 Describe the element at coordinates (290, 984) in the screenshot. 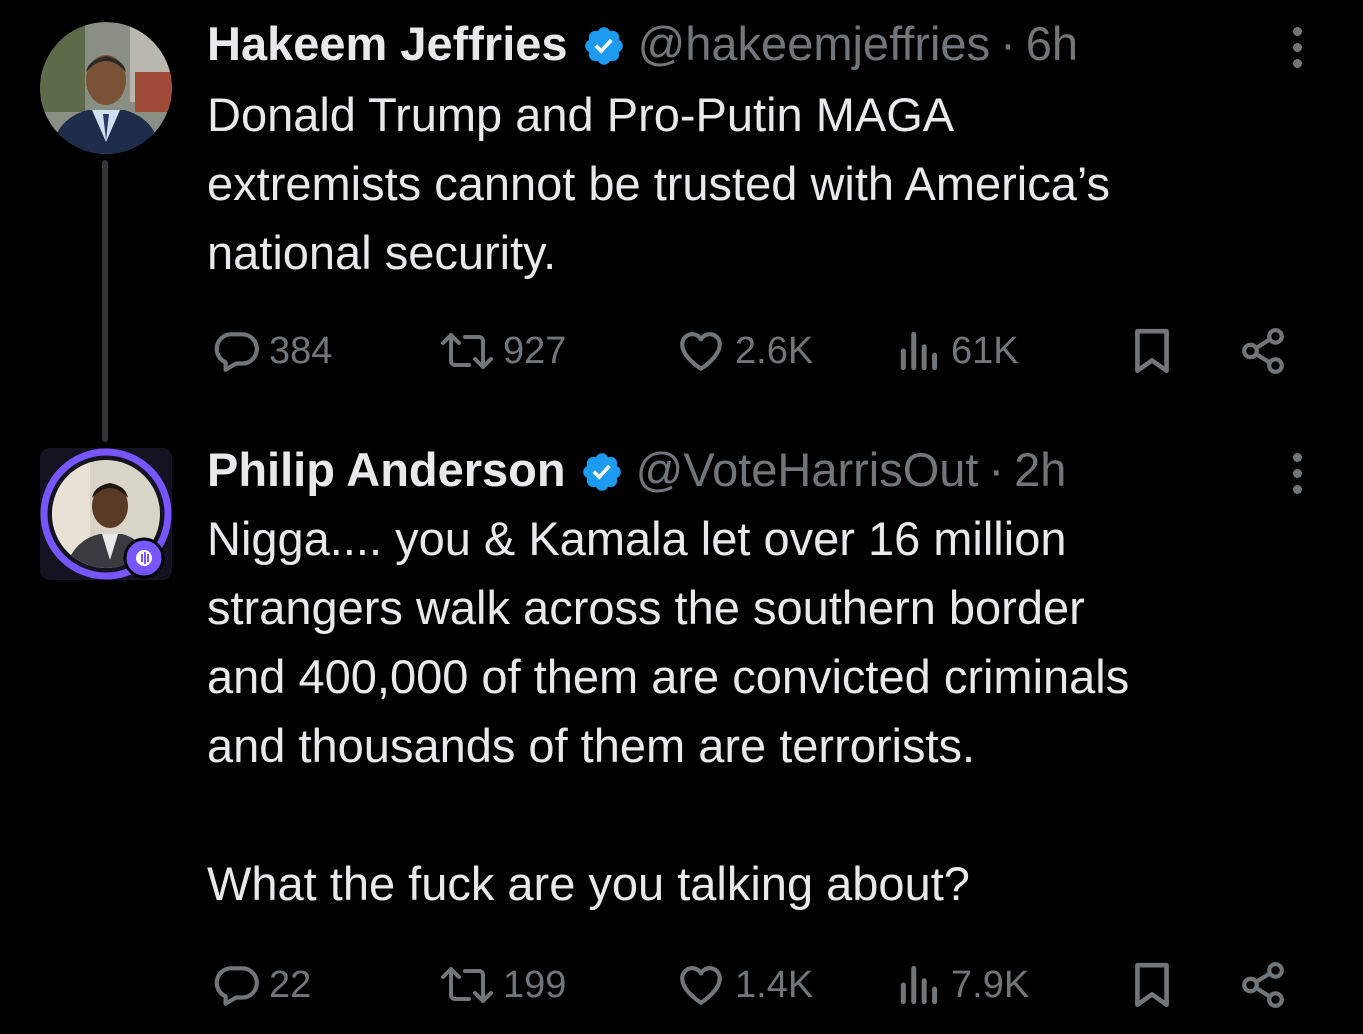

I see `reply-count: 22` at that location.